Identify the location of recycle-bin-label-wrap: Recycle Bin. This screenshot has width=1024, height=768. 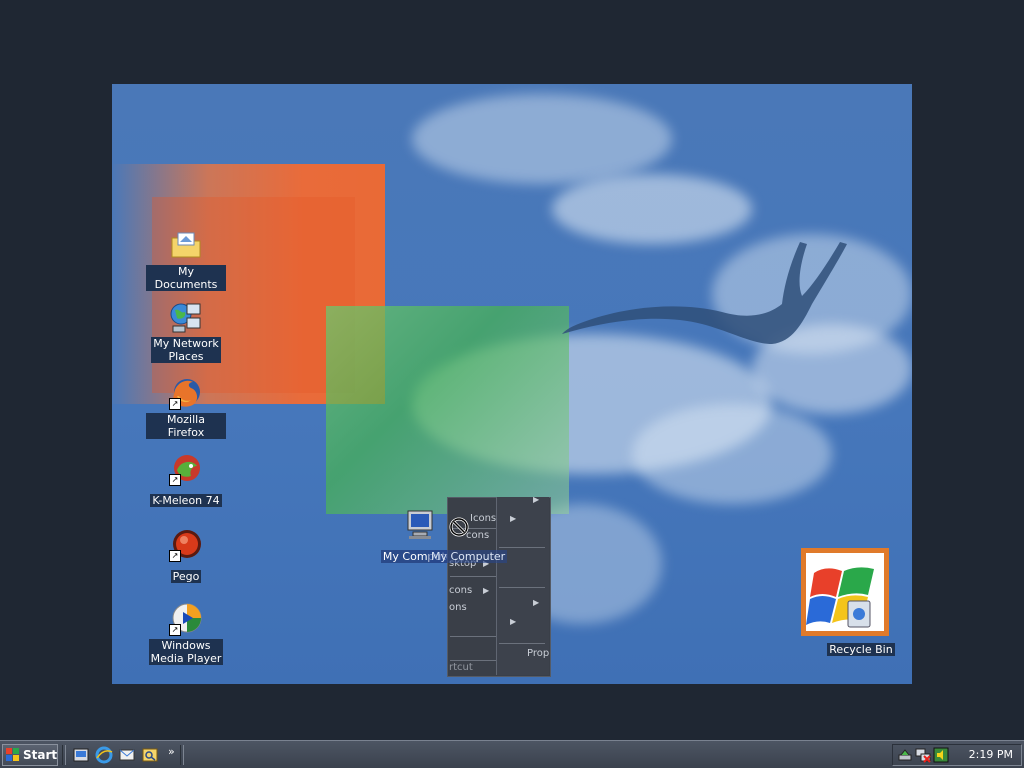
(861, 647).